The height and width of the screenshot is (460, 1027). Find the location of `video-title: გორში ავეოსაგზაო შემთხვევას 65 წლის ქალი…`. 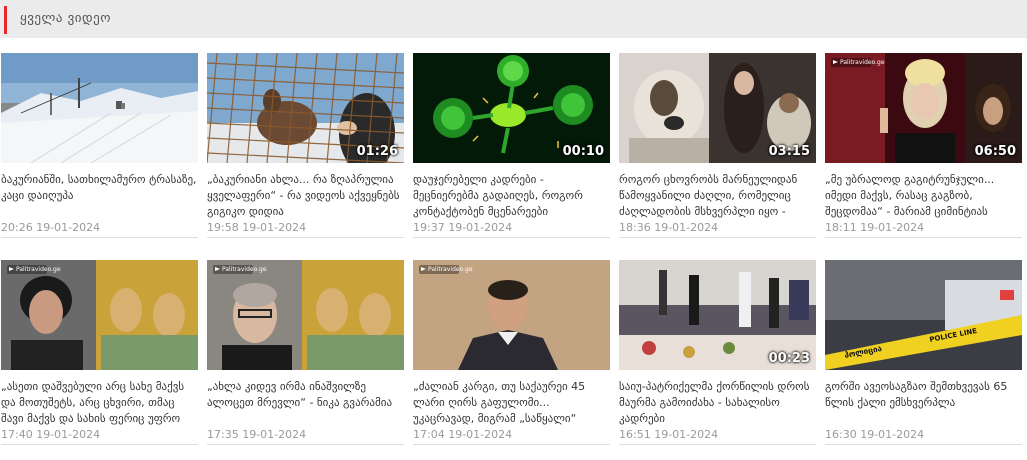

video-title: გორში ავეოსაგზაო შემთხვევას 65 წლის ქალი… is located at coordinates (923, 403).